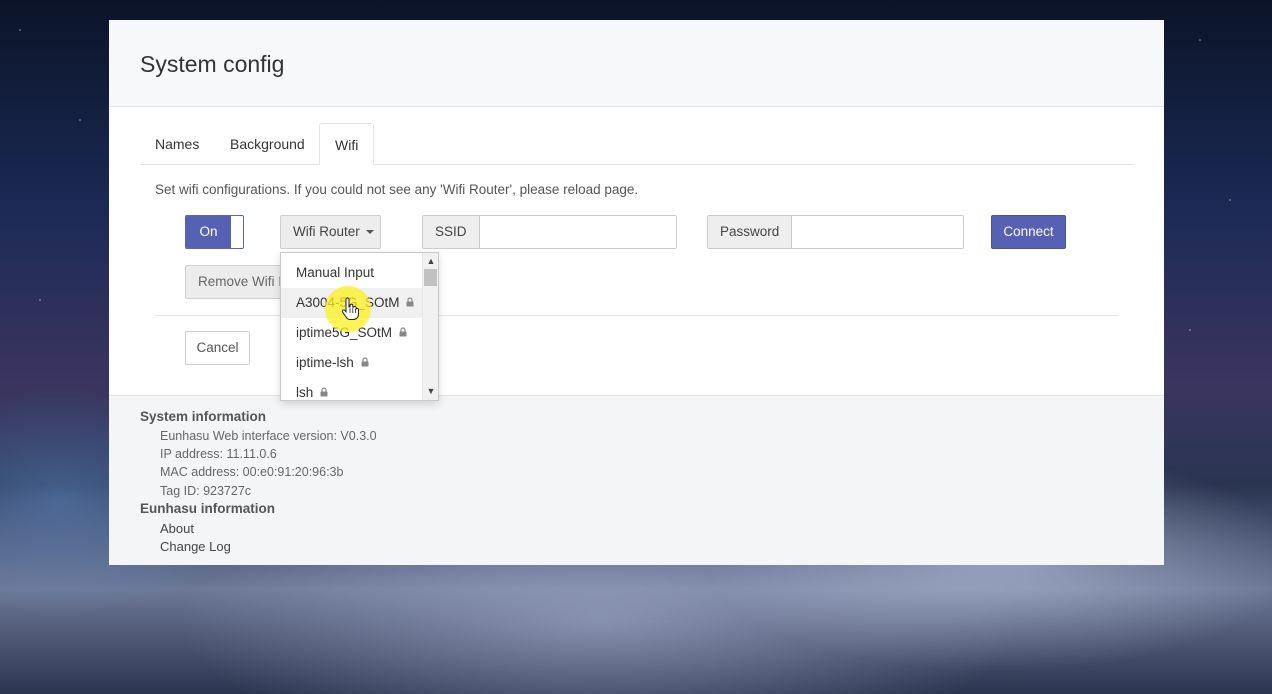 This screenshot has height=694, width=1272. What do you see at coordinates (203, 416) in the screenshot?
I see `system-information-heading: System information` at bounding box center [203, 416].